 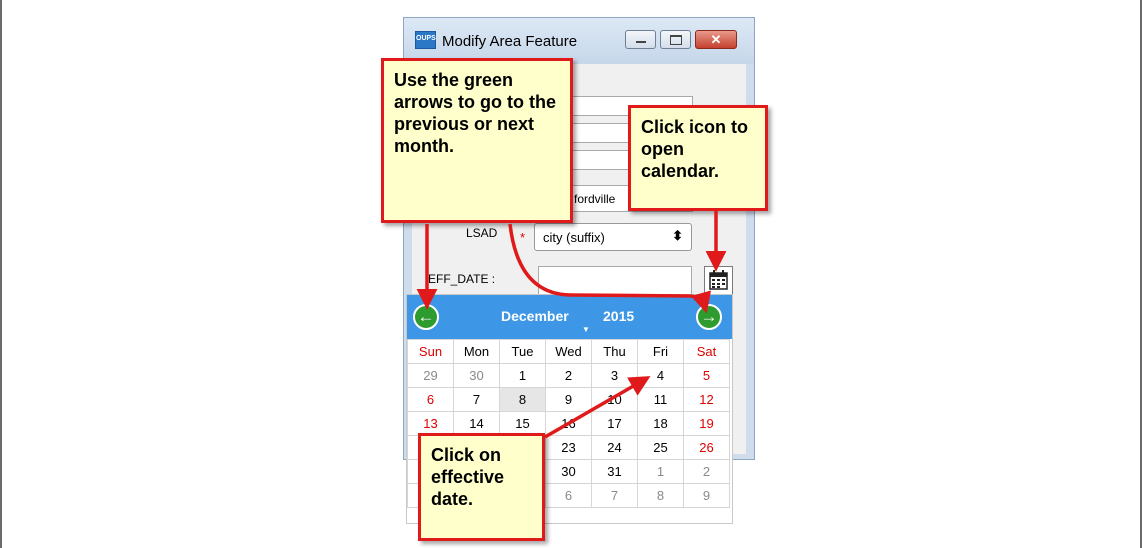 I want to click on today-cell: 8, so click(x=522, y=399).